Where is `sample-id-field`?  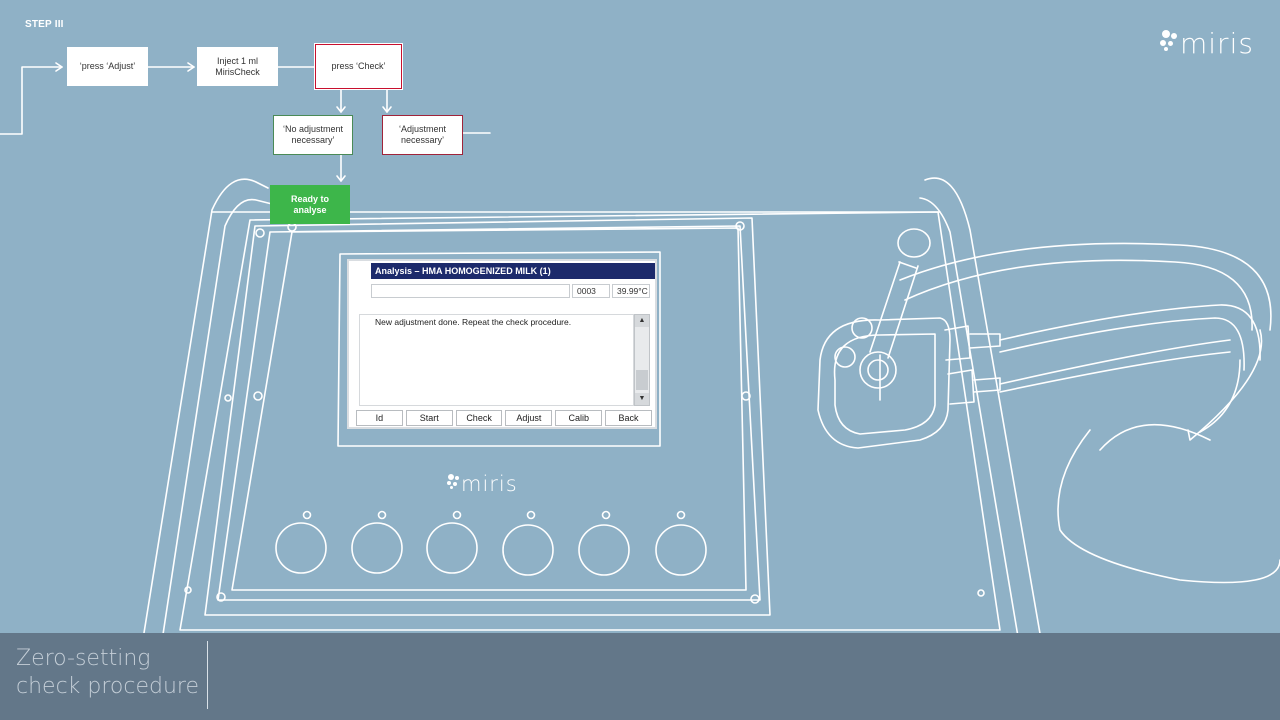 sample-id-field is located at coordinates (470, 291).